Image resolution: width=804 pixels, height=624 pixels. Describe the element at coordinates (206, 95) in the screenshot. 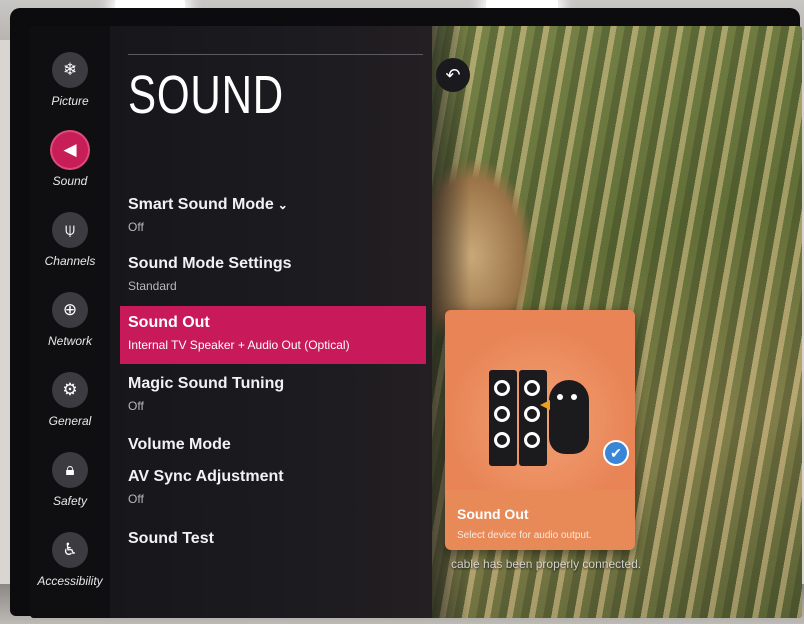

I see `page-title: SOUND` at that location.